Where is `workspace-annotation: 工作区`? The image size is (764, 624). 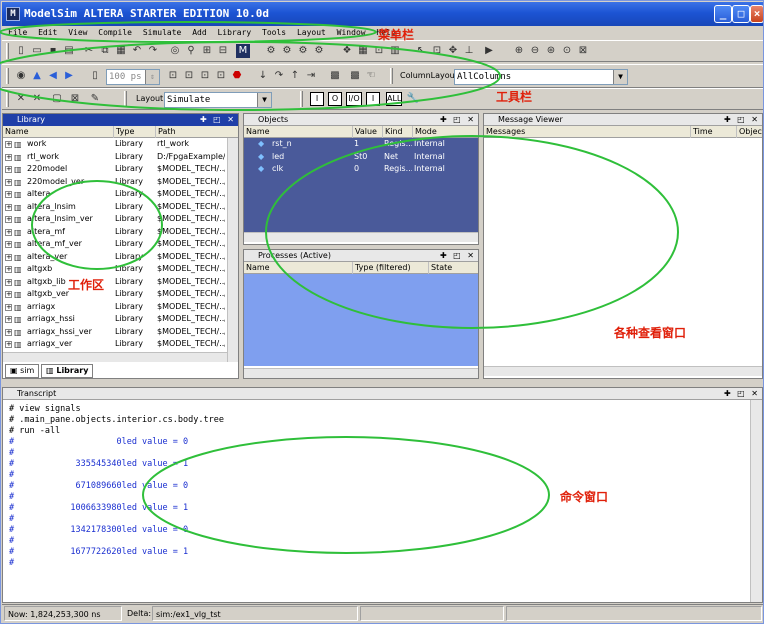 workspace-annotation: 工作区 is located at coordinates (86, 285).